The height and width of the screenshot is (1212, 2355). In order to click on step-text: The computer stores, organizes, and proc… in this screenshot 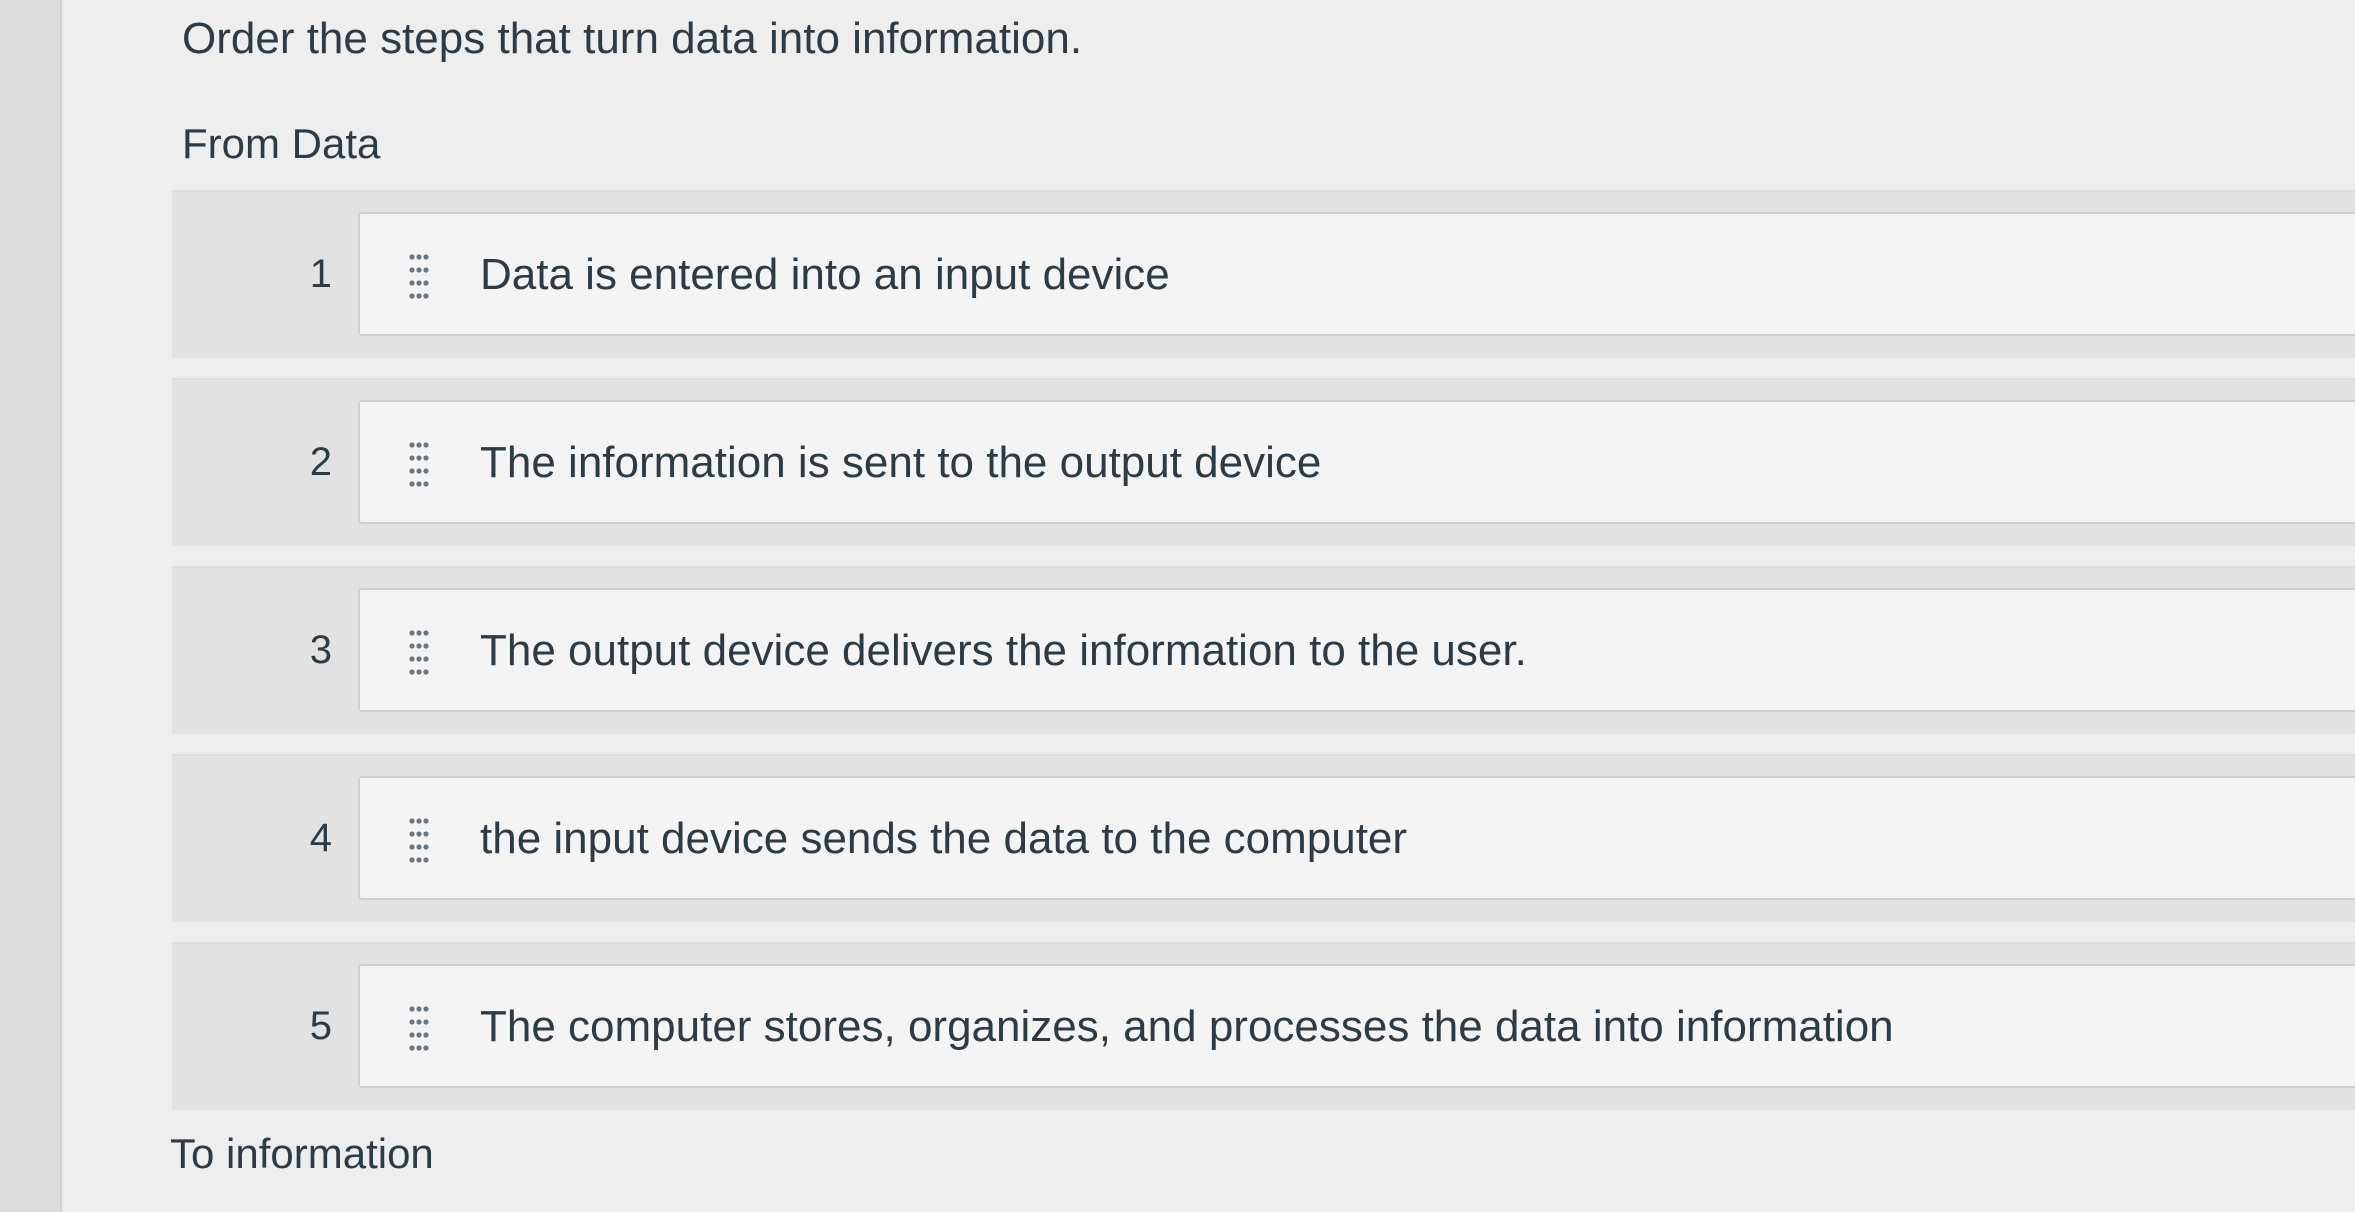, I will do `click(1187, 1026)`.